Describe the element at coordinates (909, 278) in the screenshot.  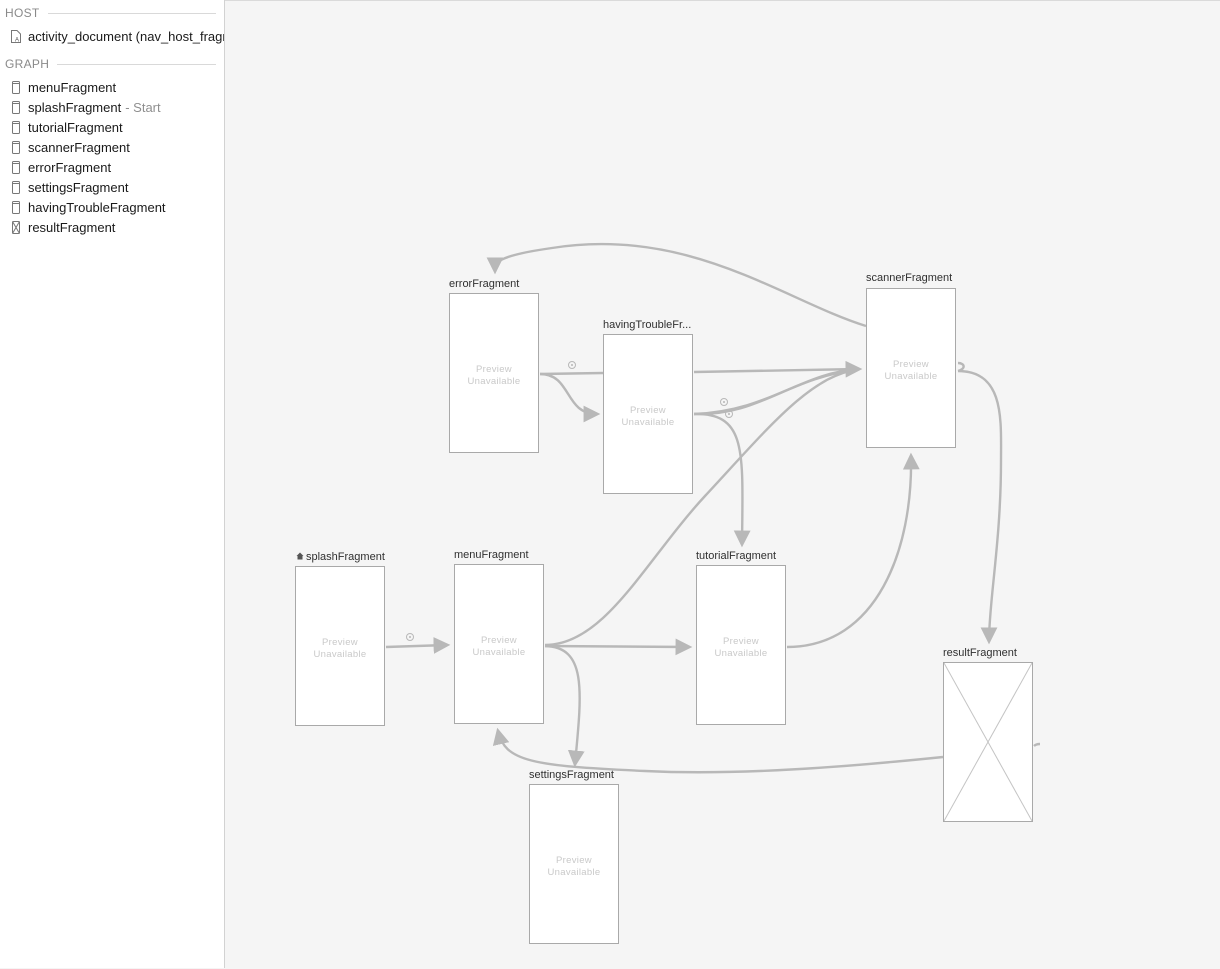
I see `node-title: scannerFragment` at that location.